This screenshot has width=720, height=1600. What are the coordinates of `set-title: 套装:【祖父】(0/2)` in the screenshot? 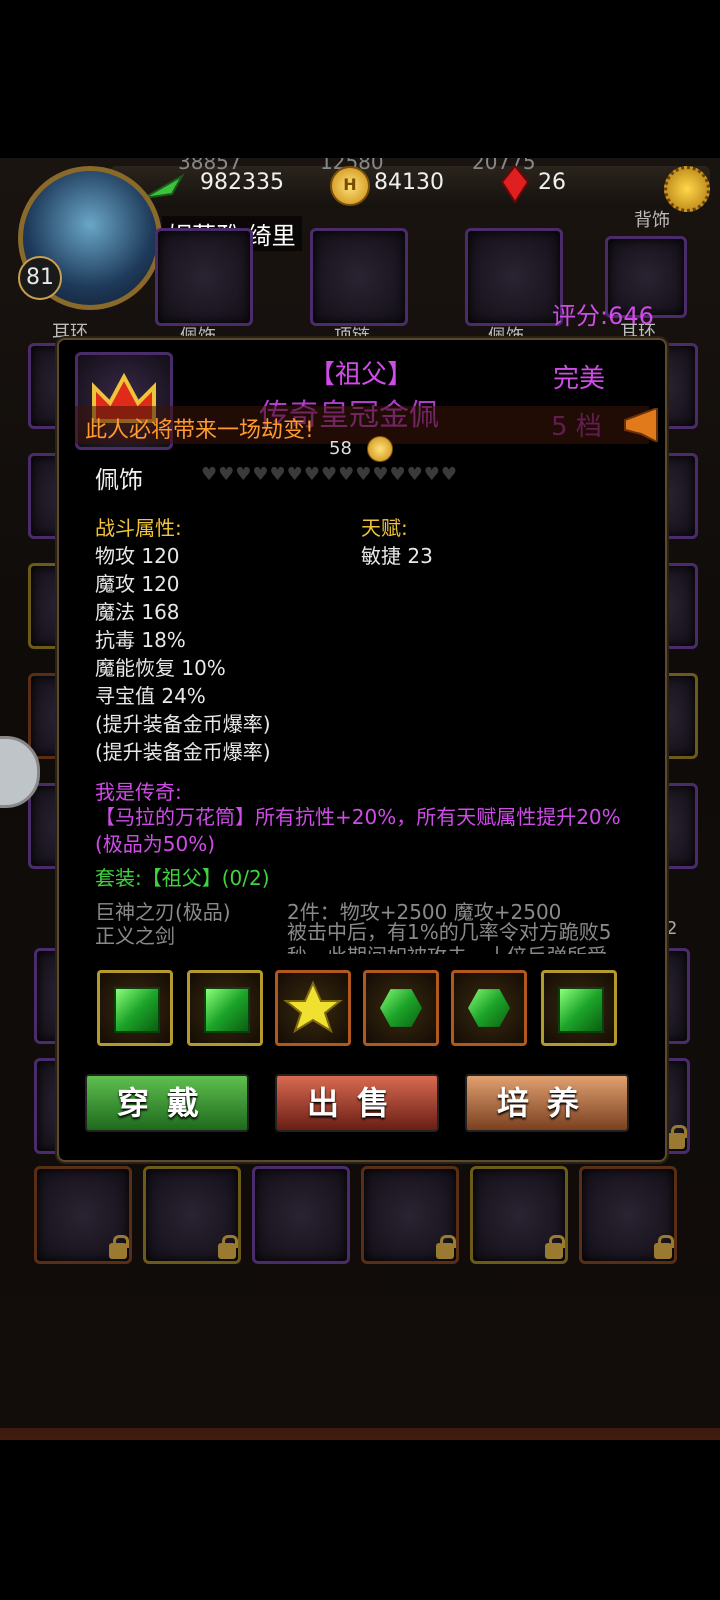 It's located at (182, 878).